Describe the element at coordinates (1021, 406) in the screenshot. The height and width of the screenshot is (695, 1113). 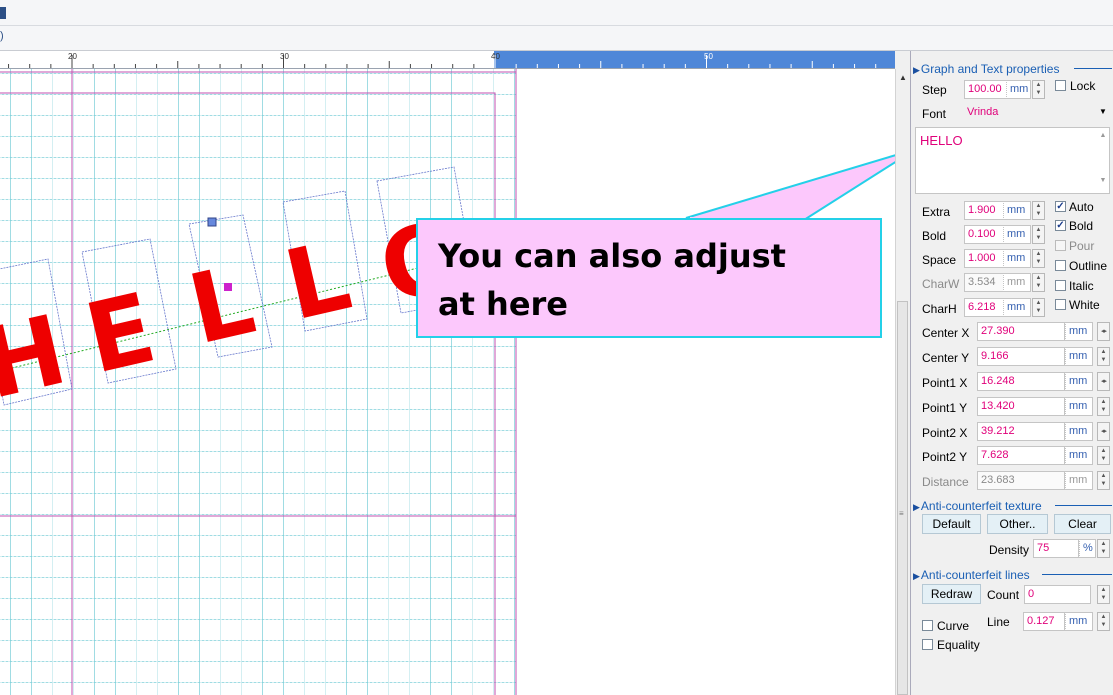
I see `point1-y-field: 13.420` at that location.